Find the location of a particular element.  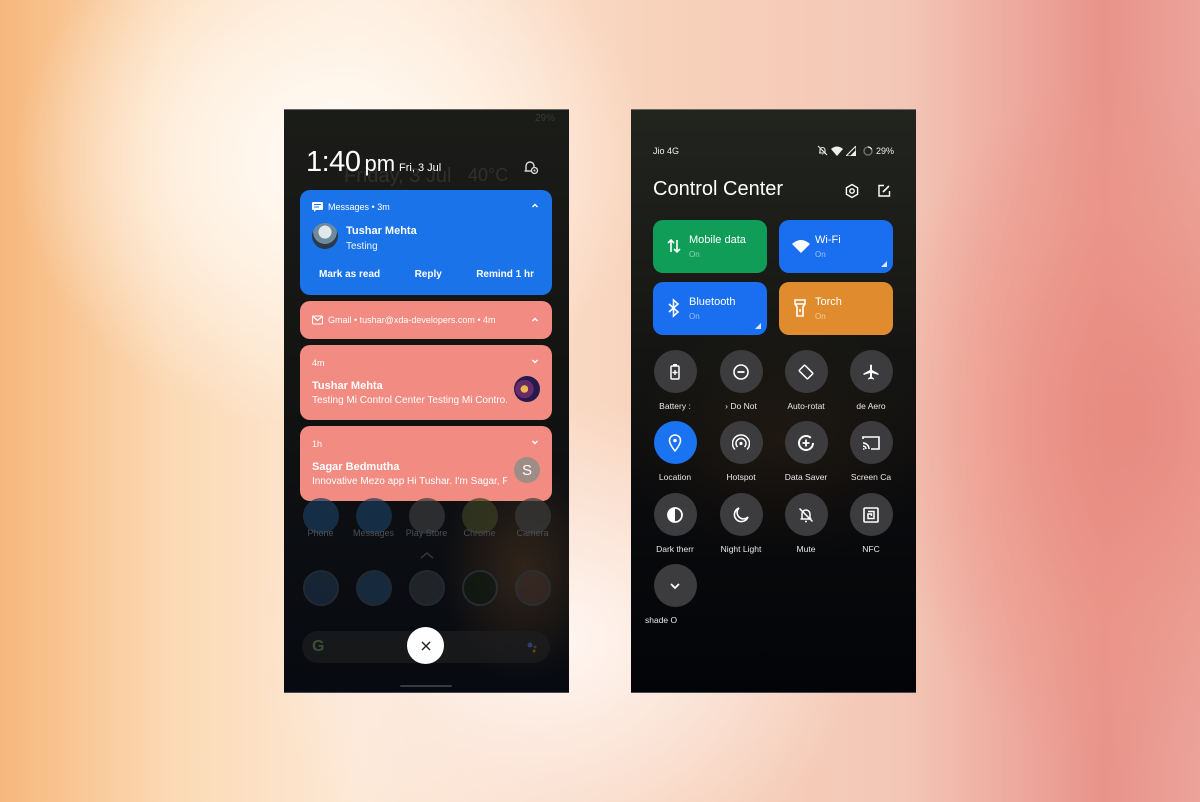

data-saver-tile: Data Saver is located at coordinates (806, 451).